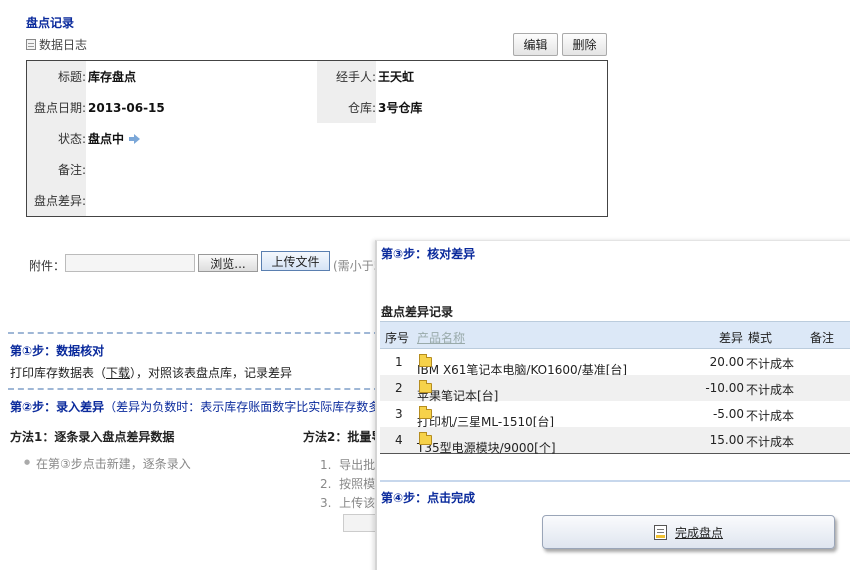  I want to click on download-link: 下载, so click(118, 373).